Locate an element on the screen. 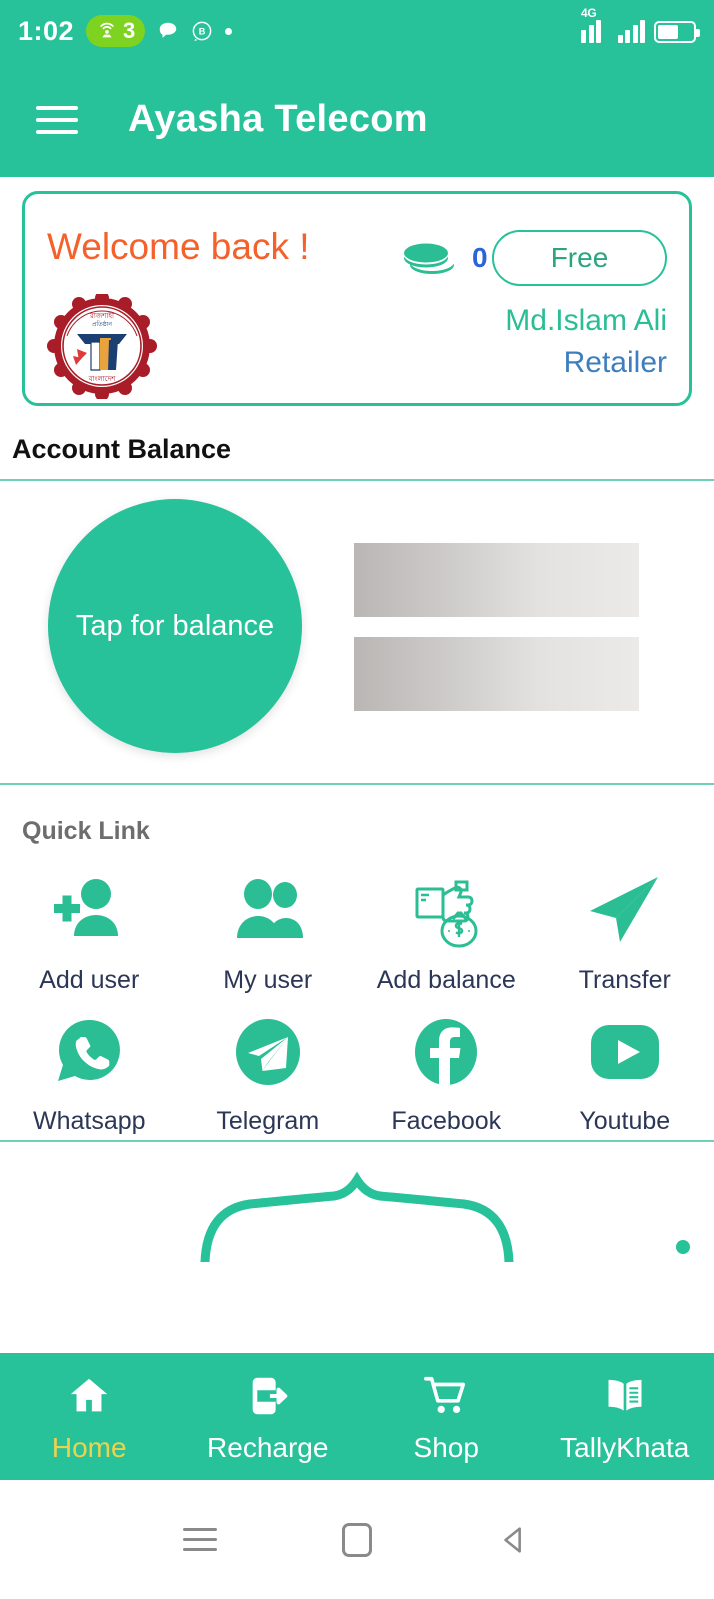  quick-link-grid-social: Whatsapp Telegram Facebook Youtube is located at coordinates (357, 1069).